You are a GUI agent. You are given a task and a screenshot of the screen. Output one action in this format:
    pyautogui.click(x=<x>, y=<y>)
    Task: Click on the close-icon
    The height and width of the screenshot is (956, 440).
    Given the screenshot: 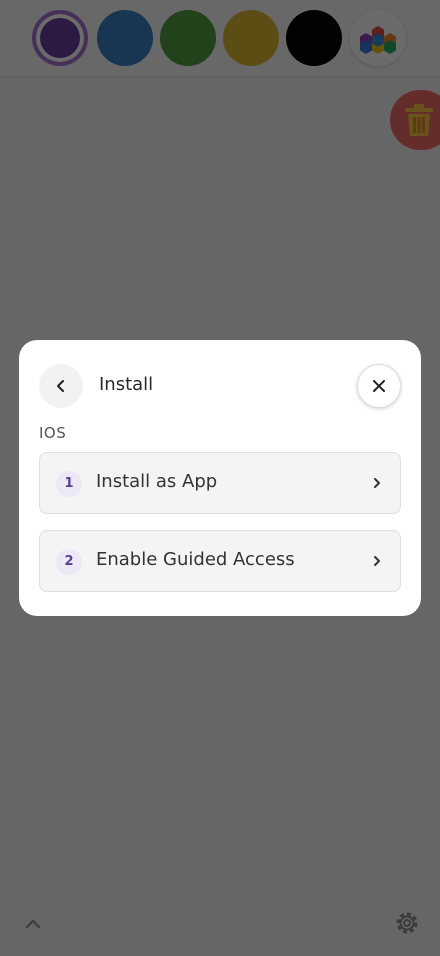 What is the action you would take?
    pyautogui.click(x=379, y=386)
    